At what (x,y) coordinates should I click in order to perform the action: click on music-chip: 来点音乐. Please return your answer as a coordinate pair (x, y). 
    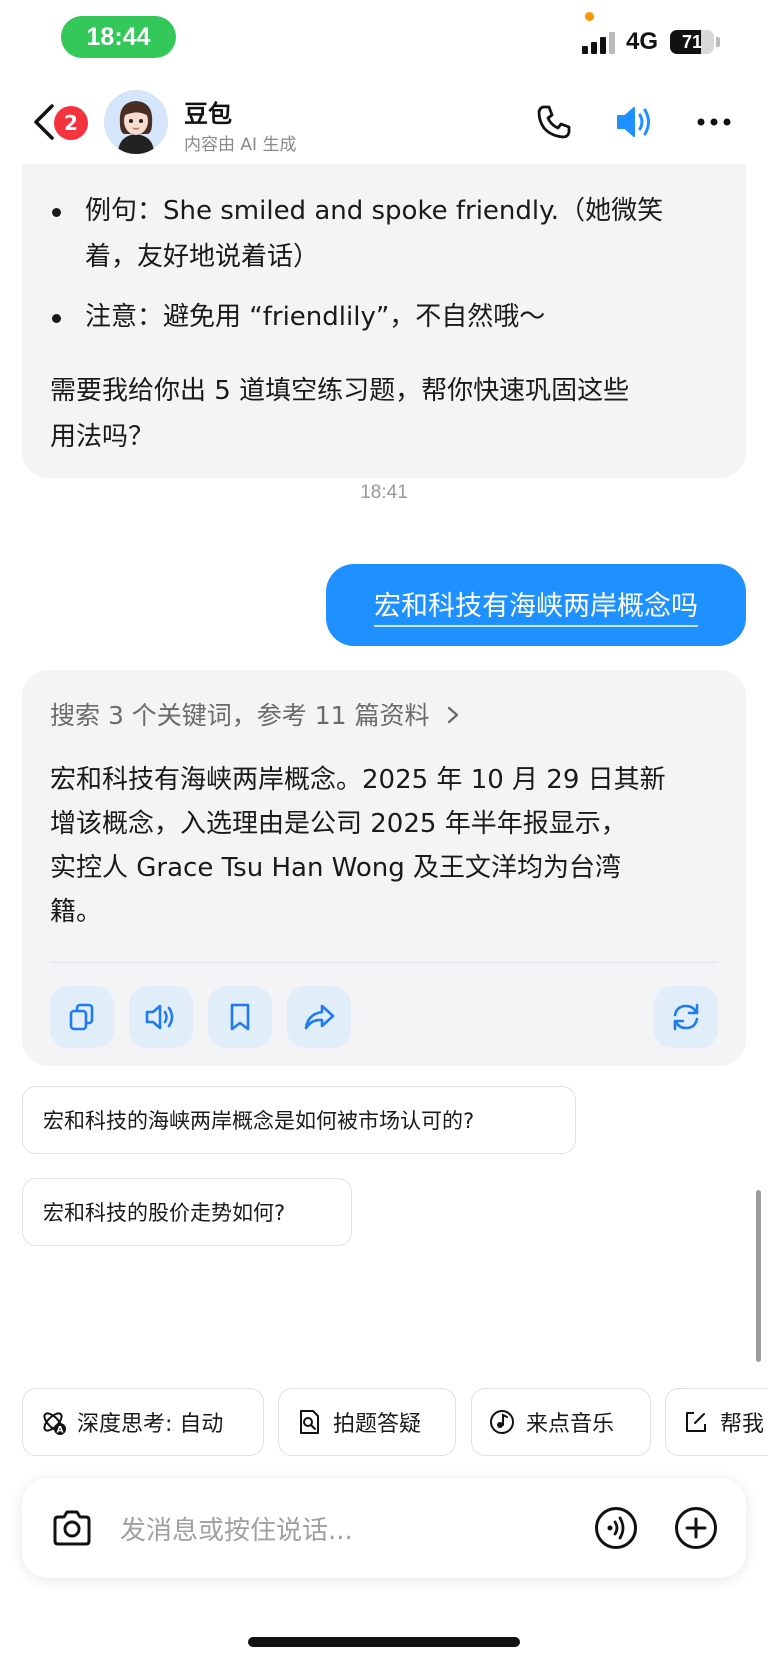
    Looking at the image, I should click on (561, 1422).